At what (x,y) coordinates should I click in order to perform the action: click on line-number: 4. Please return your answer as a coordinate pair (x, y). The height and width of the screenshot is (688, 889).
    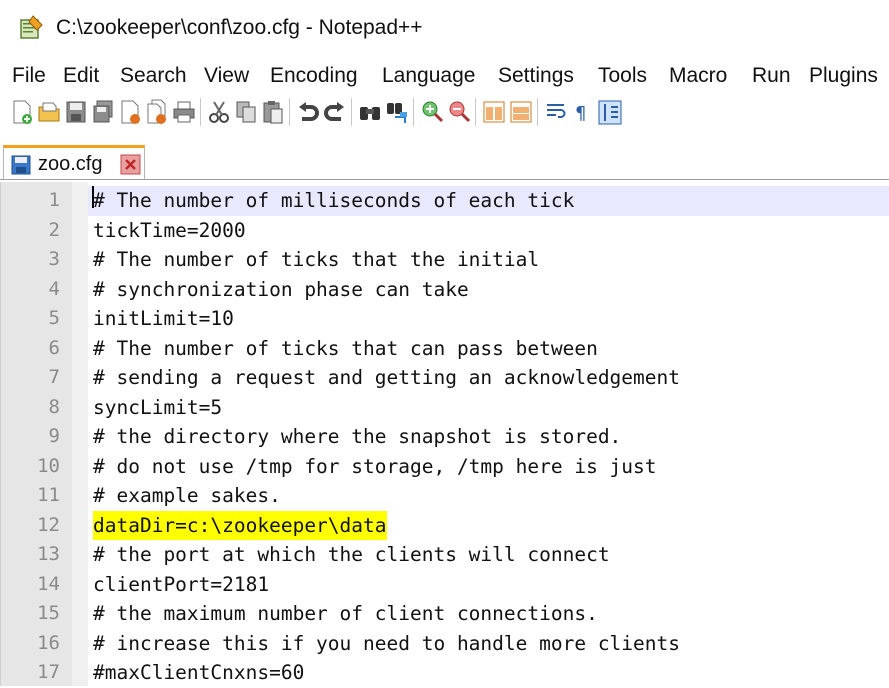
    Looking at the image, I should click on (54, 288).